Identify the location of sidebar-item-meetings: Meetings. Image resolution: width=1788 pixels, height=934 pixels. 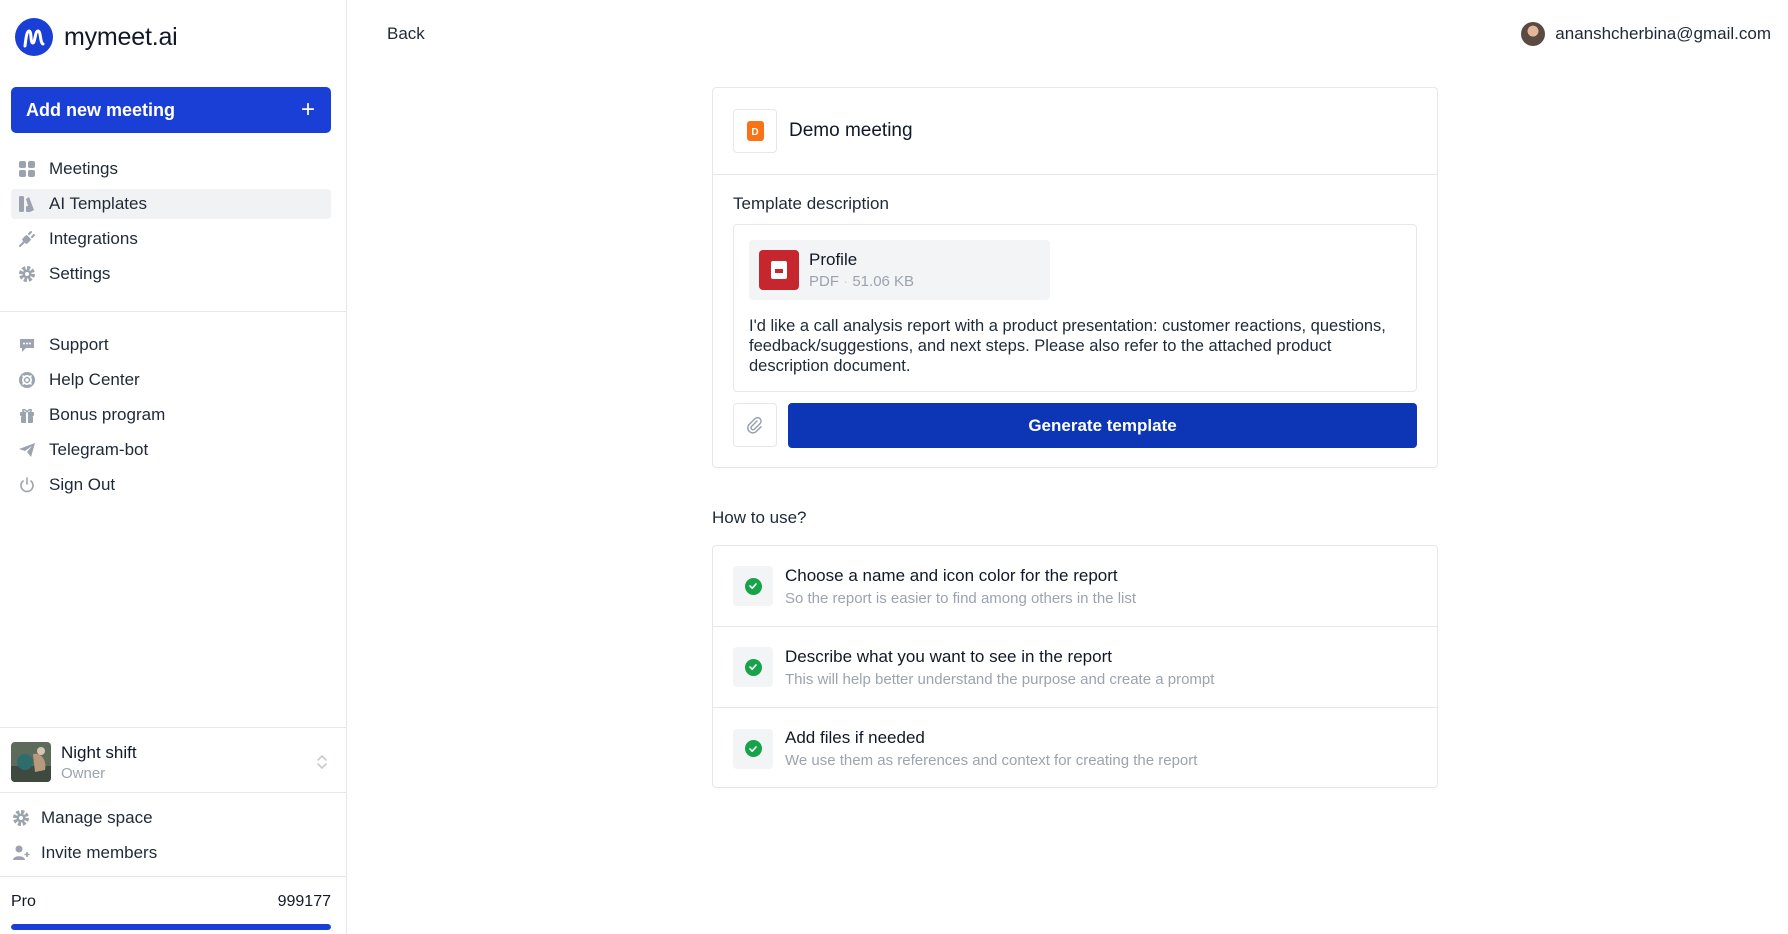
(171, 169).